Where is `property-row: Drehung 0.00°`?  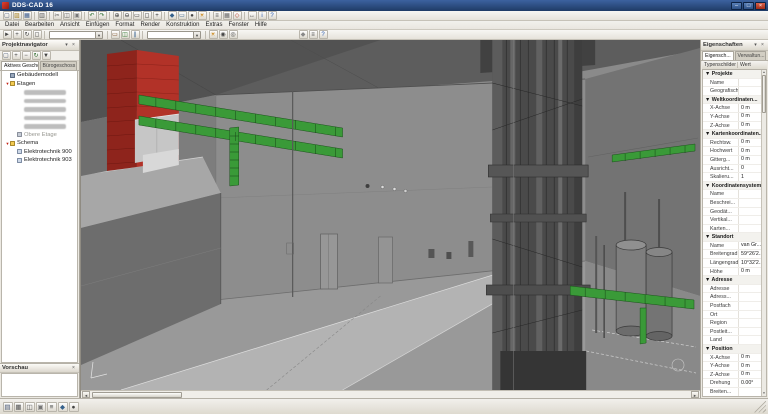
property-row: Drehung 0.00° is located at coordinates (732, 383).